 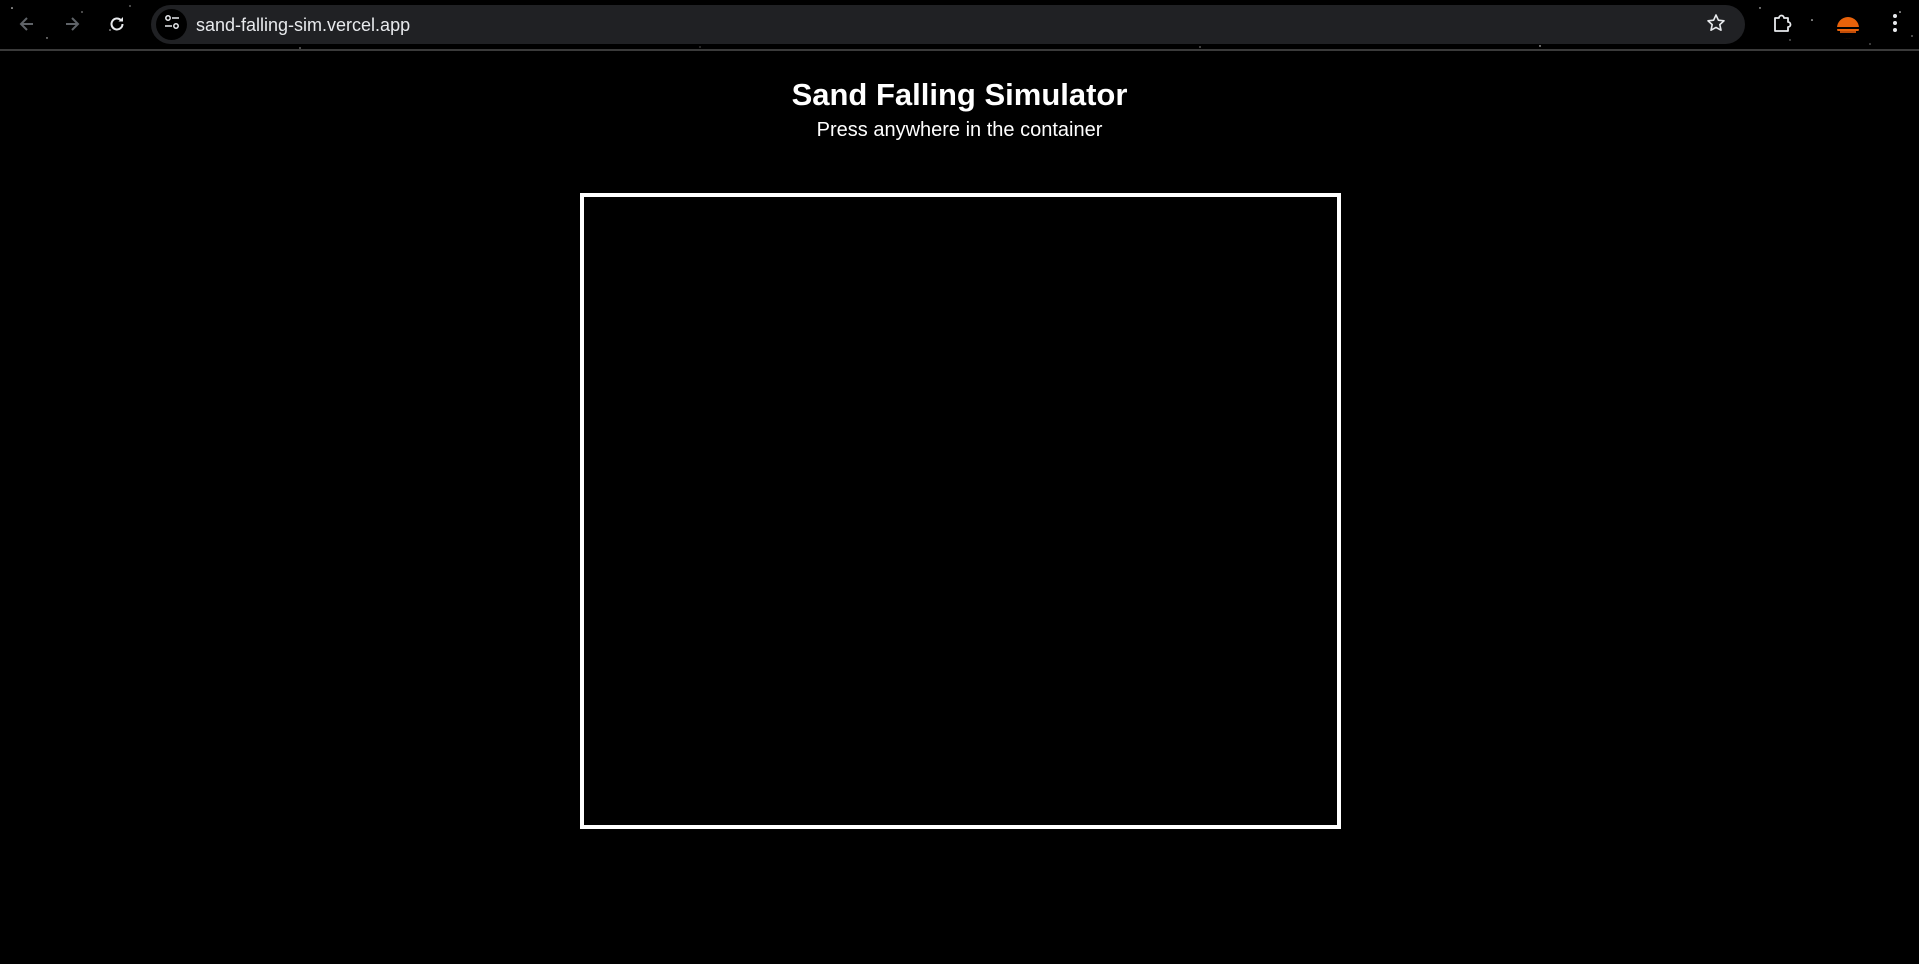 What do you see at coordinates (1848, 25) in the screenshot?
I see `avatar` at bounding box center [1848, 25].